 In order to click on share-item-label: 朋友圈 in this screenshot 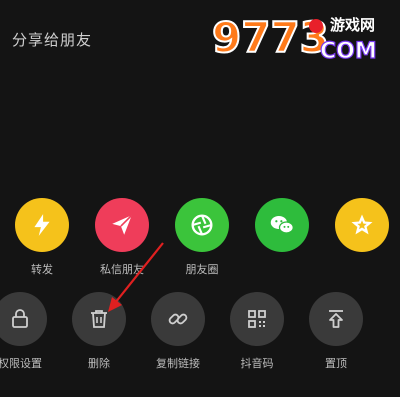, I will do `click(202, 269)`.